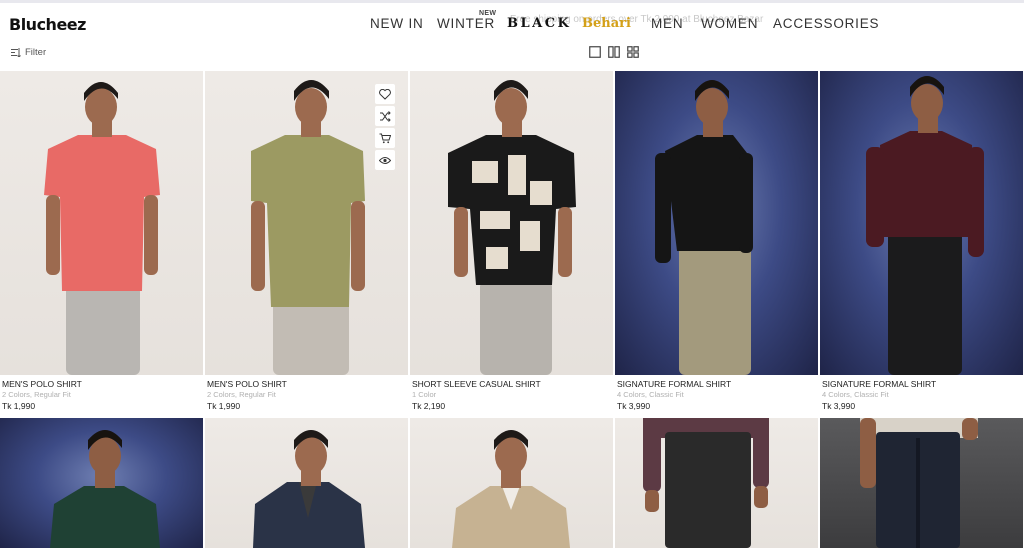  I want to click on nav-accessories: ACCESSORIES, so click(826, 23).